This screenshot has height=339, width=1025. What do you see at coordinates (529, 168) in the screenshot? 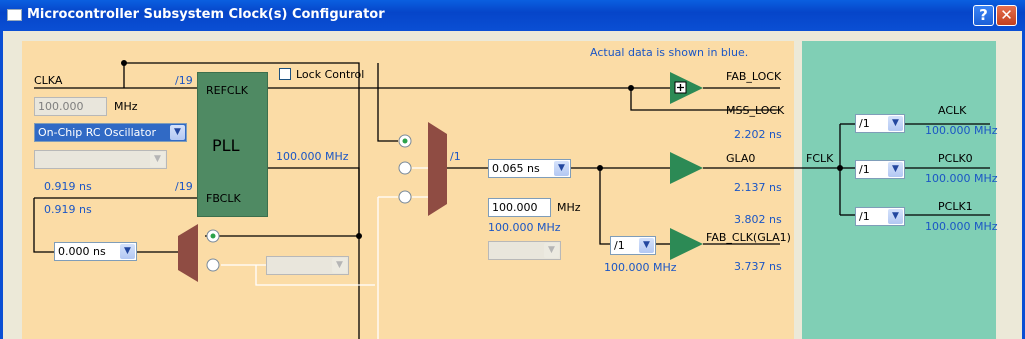
I see `mux-delay-select: 0.065 ns ▼` at bounding box center [529, 168].